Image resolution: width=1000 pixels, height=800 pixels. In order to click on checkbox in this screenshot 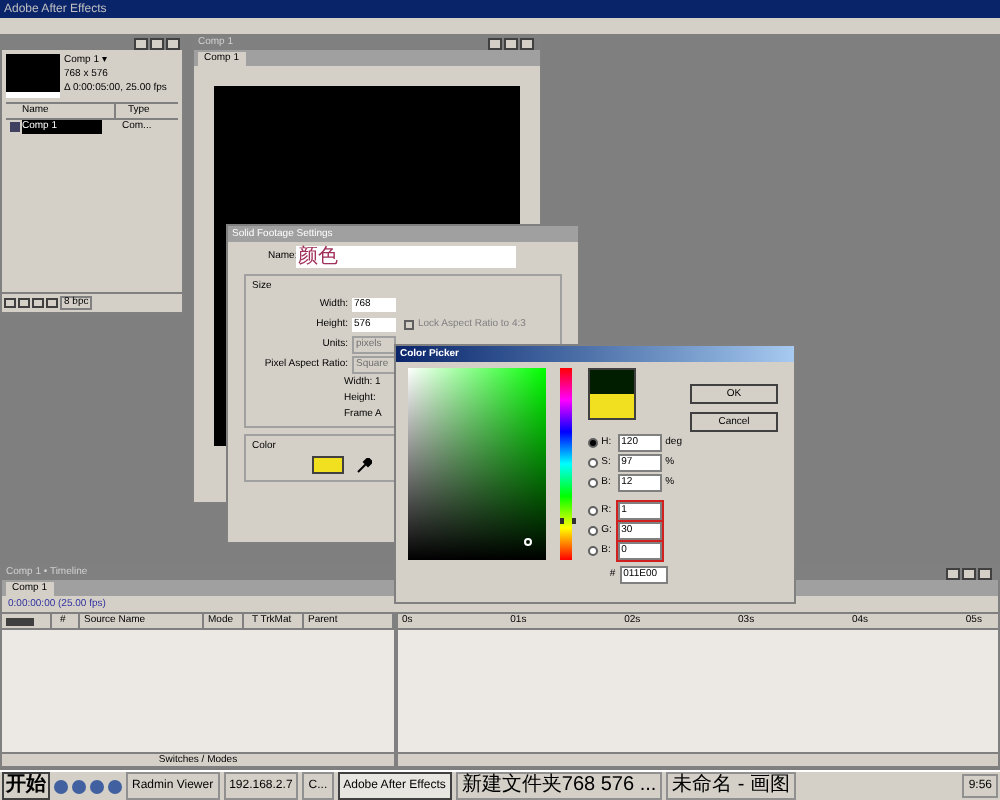, I will do `click(409, 324)`.